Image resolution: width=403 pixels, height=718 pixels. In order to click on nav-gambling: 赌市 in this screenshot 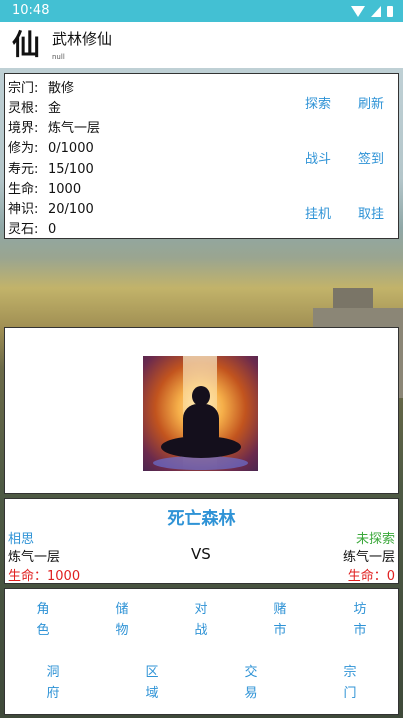, I will do `click(280, 620)`.